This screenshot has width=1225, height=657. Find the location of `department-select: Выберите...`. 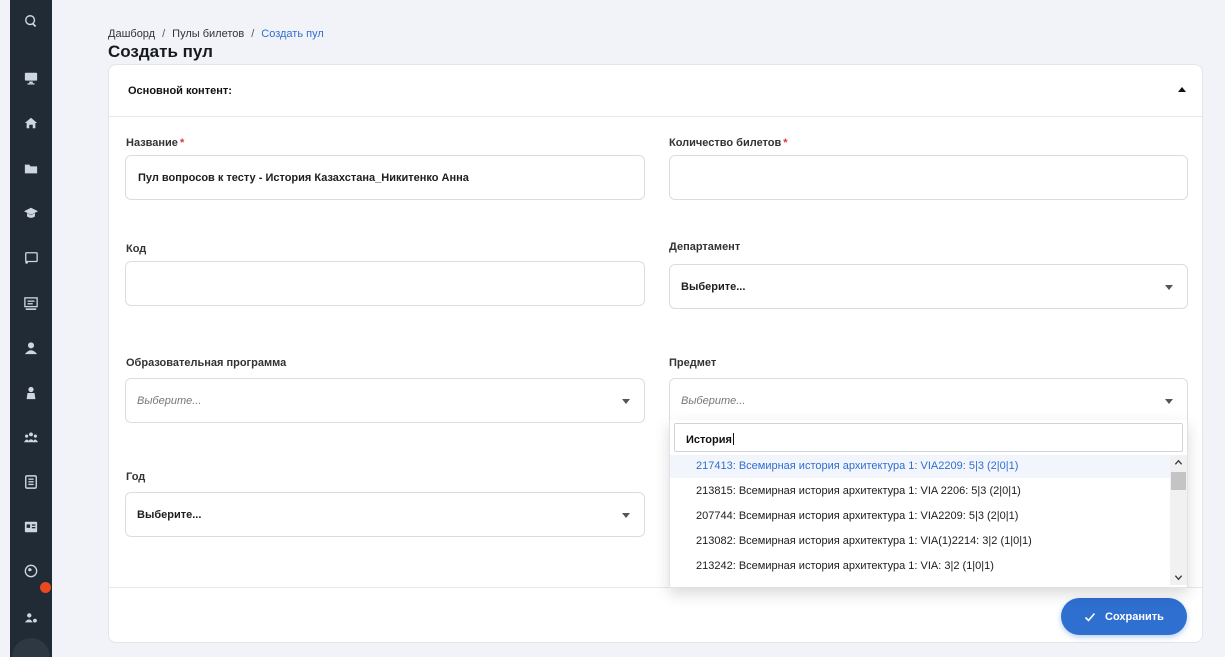

department-select: Выберите... is located at coordinates (928, 286).